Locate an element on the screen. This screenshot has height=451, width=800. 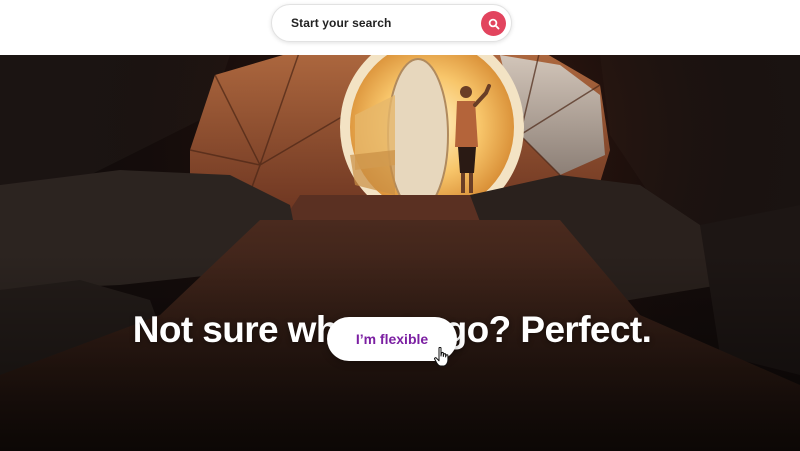
im-flexible-label: I’m flexible is located at coordinates (392, 339).